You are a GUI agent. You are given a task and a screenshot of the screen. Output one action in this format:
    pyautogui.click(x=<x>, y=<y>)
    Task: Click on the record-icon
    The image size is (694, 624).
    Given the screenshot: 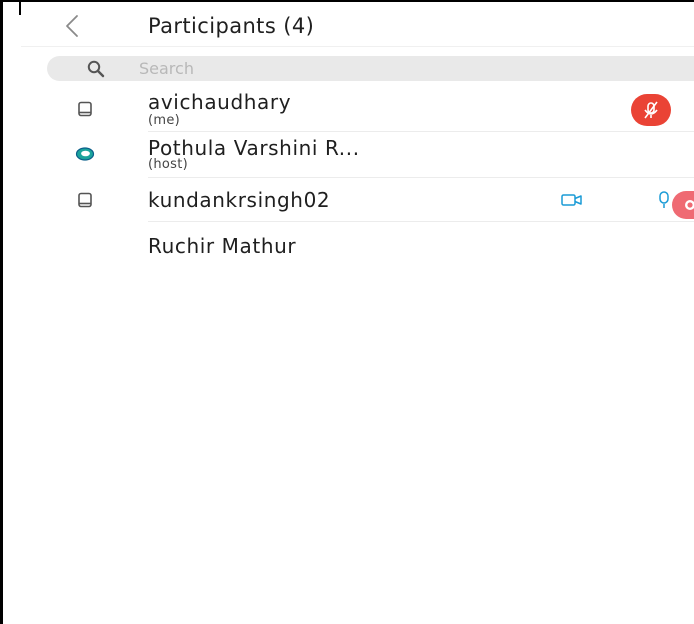 What is the action you would take?
    pyautogui.click(x=683, y=205)
    